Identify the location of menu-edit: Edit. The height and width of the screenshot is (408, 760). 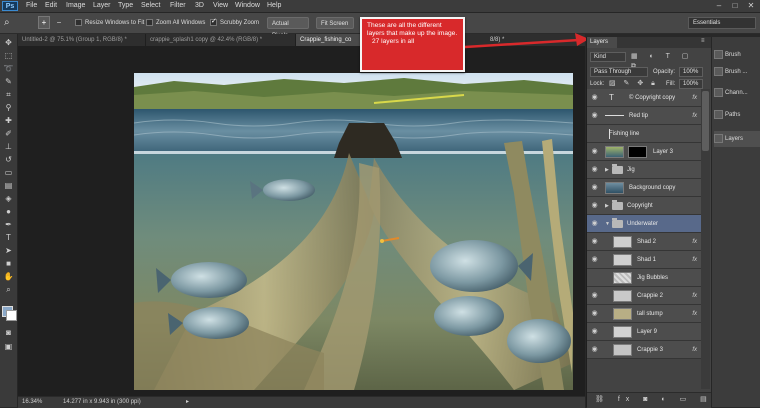
(51, 6).